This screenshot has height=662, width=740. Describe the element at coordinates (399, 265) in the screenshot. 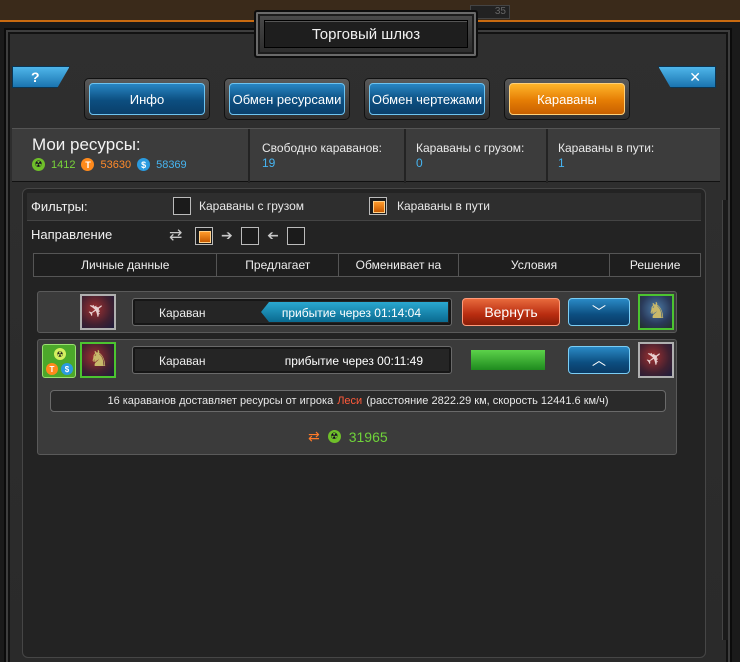

I see `col-exchanges-for: Обменивает на` at that location.